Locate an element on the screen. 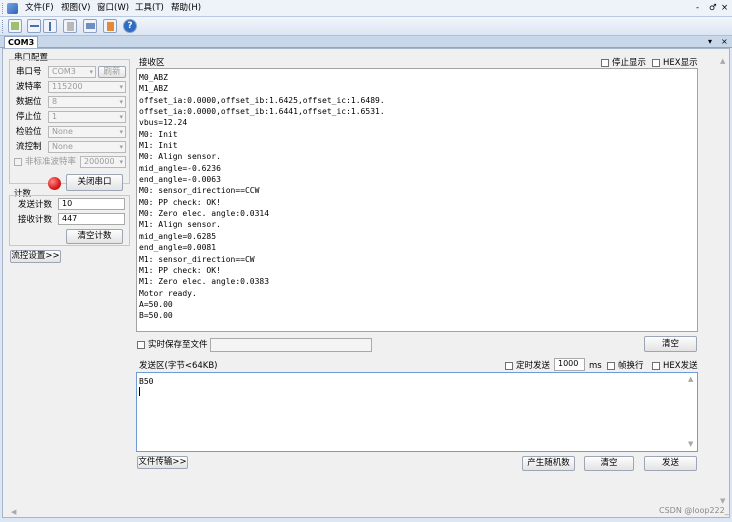 Image resolution: width=732 pixels, height=522 pixels. clear-count-button: 清空计数 is located at coordinates (94, 236).